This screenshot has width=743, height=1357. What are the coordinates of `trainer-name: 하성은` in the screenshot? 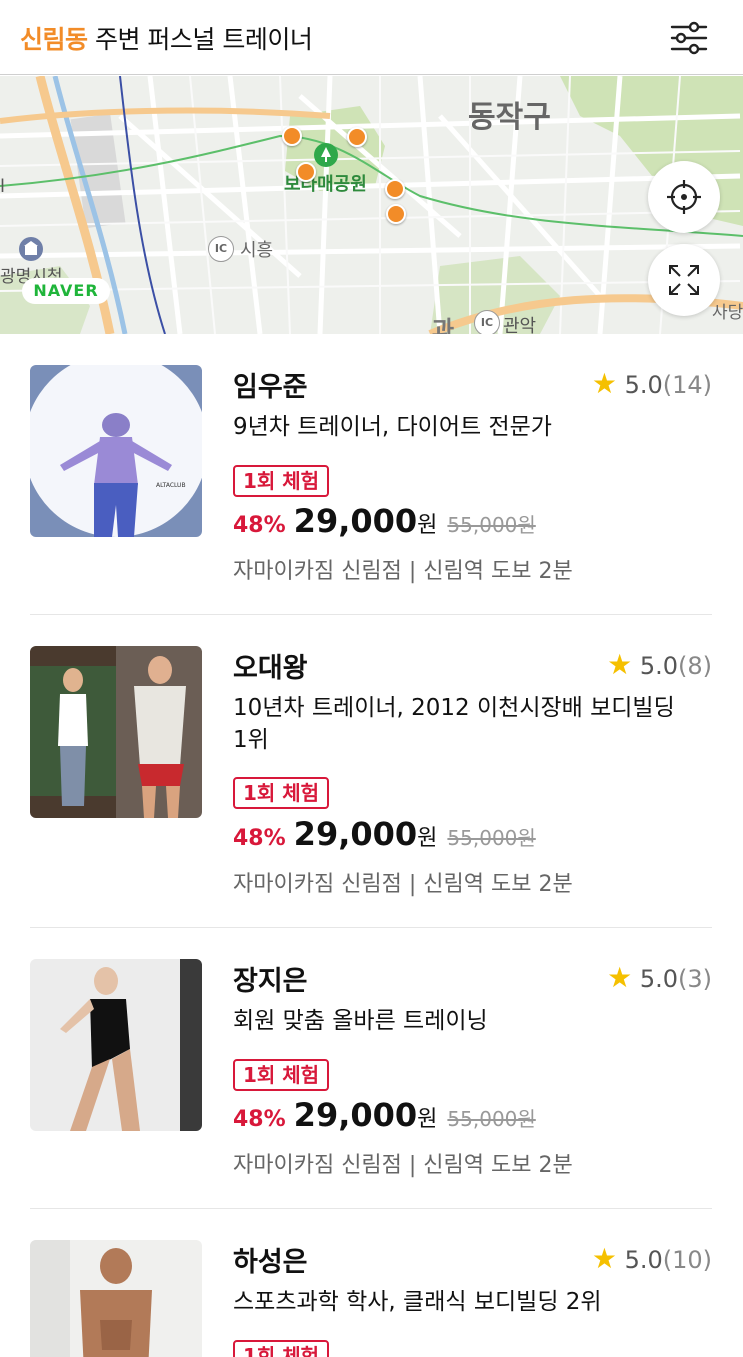 It's located at (270, 1262).